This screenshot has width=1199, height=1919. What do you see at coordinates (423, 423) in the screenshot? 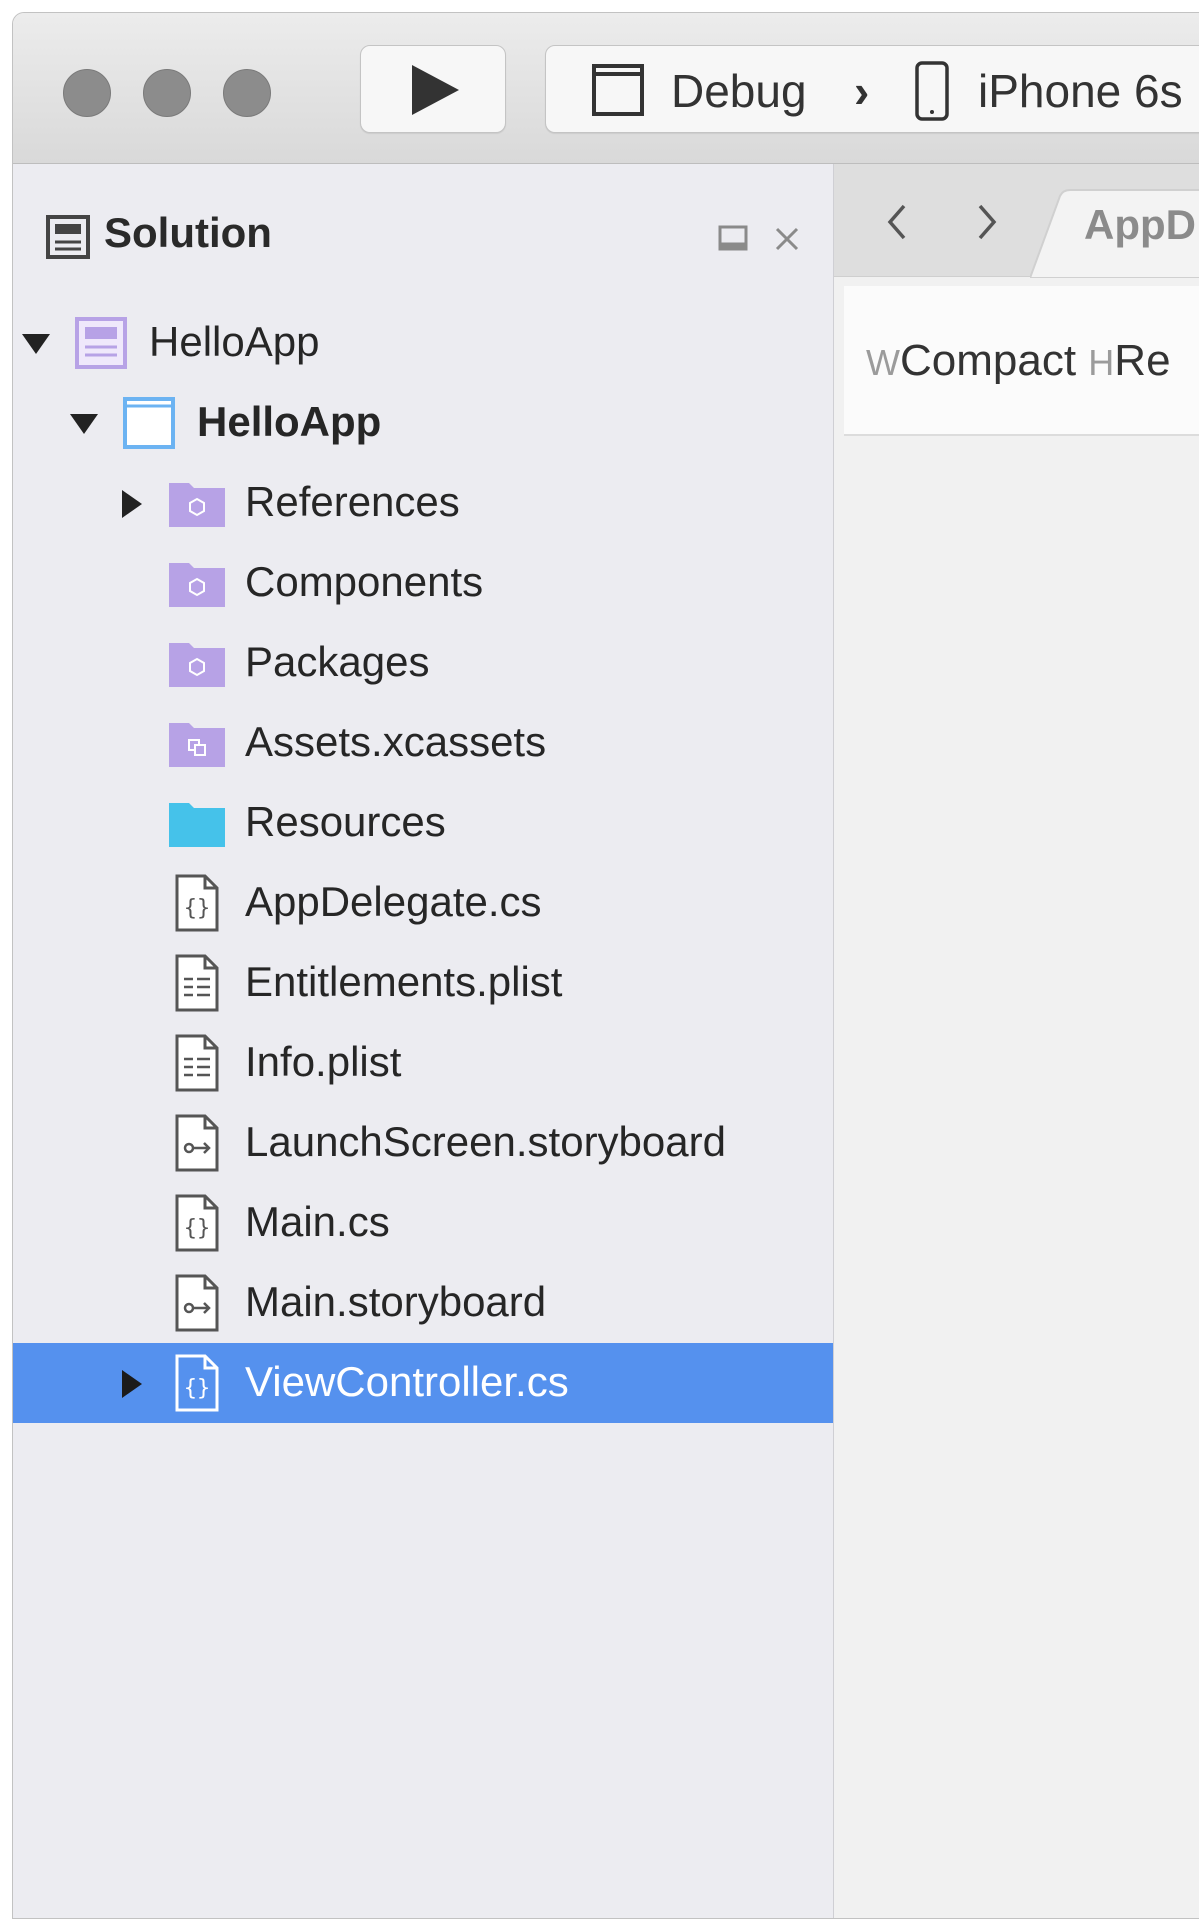
I see `tree-row-project: HelloApp` at bounding box center [423, 423].